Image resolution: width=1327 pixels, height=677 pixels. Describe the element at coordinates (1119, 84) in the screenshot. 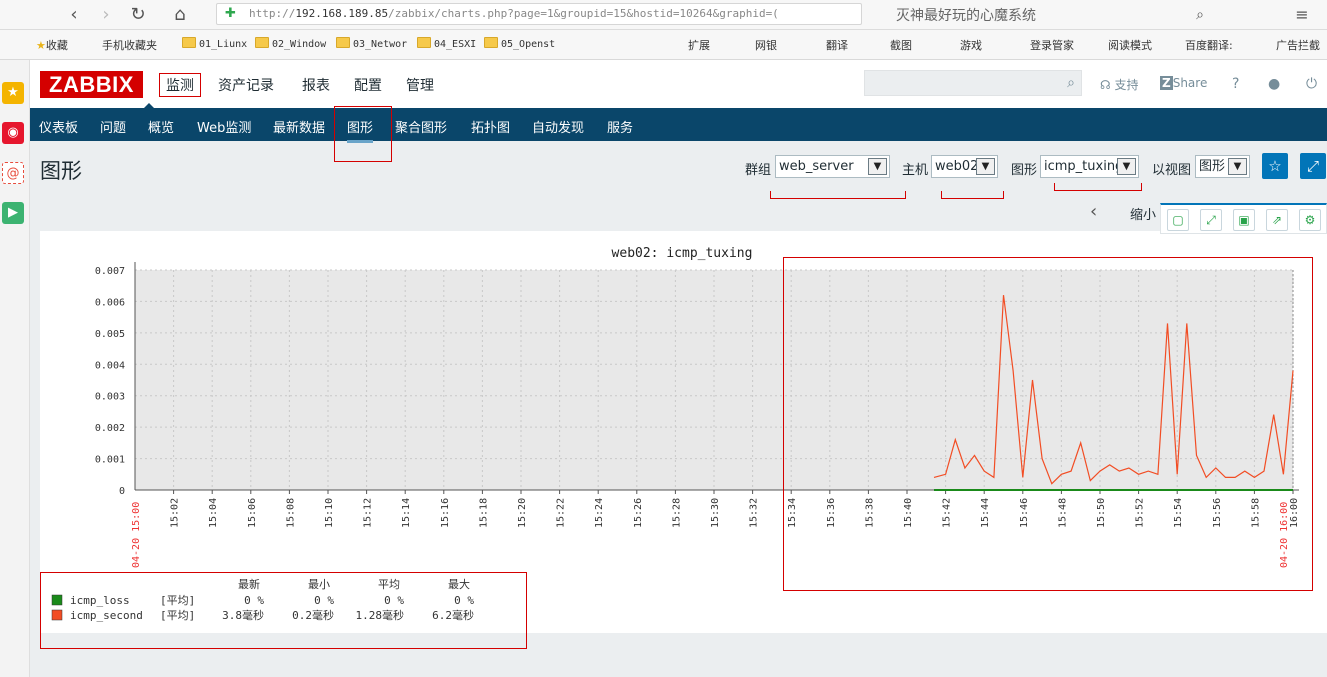

I see `support-link: ☊ 支持` at that location.